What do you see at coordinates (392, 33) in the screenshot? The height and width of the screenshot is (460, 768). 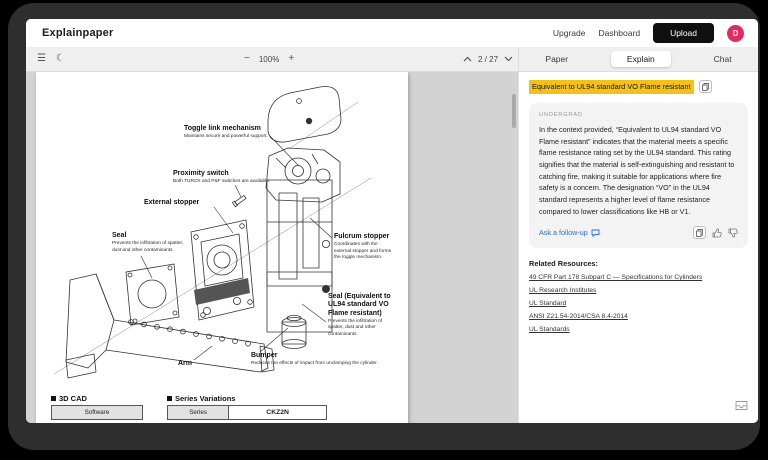 I see `top-bar: Explainpaper Upgrade Dashboard Upload D` at bounding box center [392, 33].